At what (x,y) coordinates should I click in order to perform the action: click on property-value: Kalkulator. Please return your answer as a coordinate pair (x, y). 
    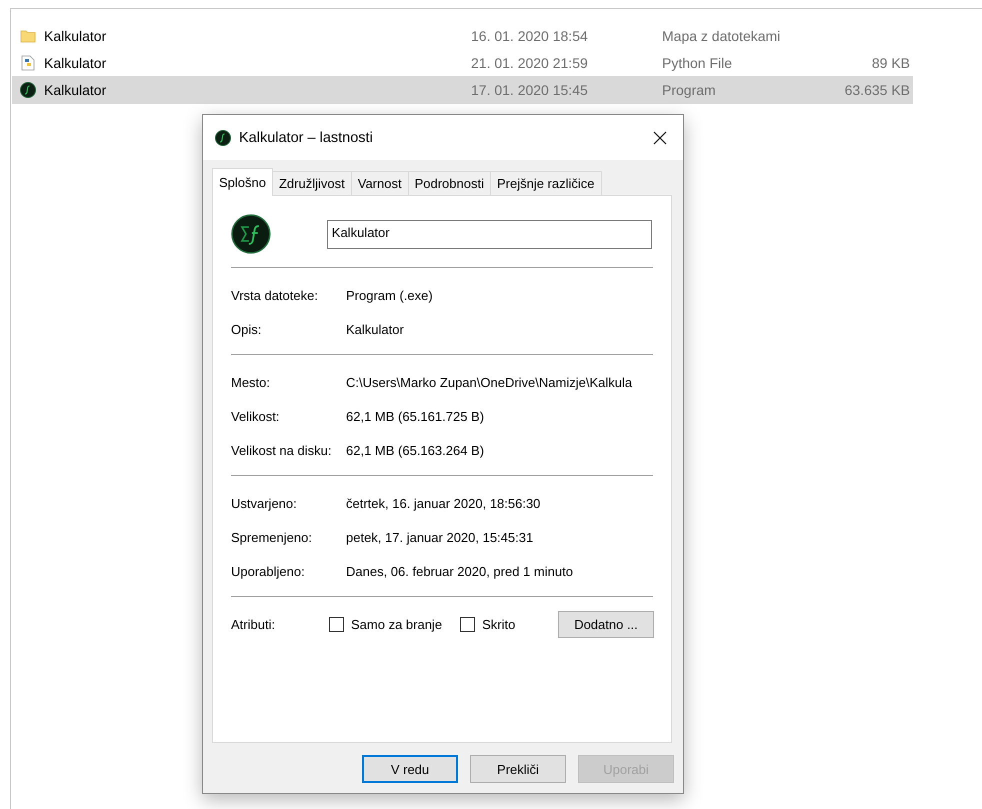
    Looking at the image, I should click on (375, 329).